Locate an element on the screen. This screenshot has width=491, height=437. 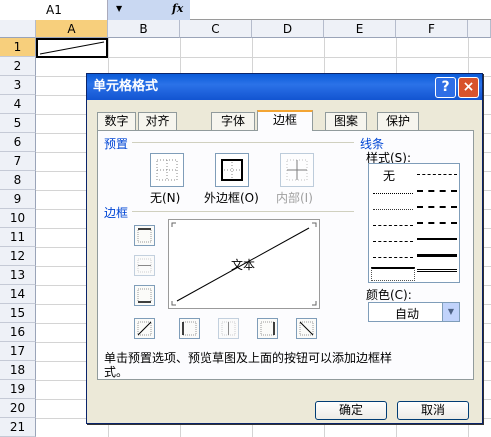
border-top-button is located at coordinates (144, 235).